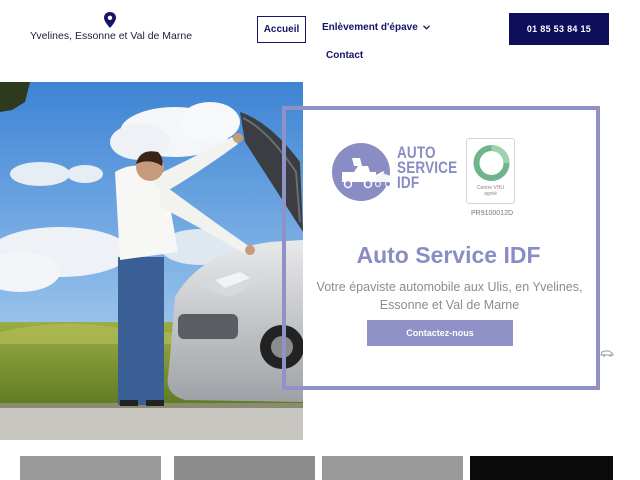 The image size is (640, 480). Describe the element at coordinates (111, 36) in the screenshot. I see `location-text: Yvelines, Essonne et Val de Marne` at that location.